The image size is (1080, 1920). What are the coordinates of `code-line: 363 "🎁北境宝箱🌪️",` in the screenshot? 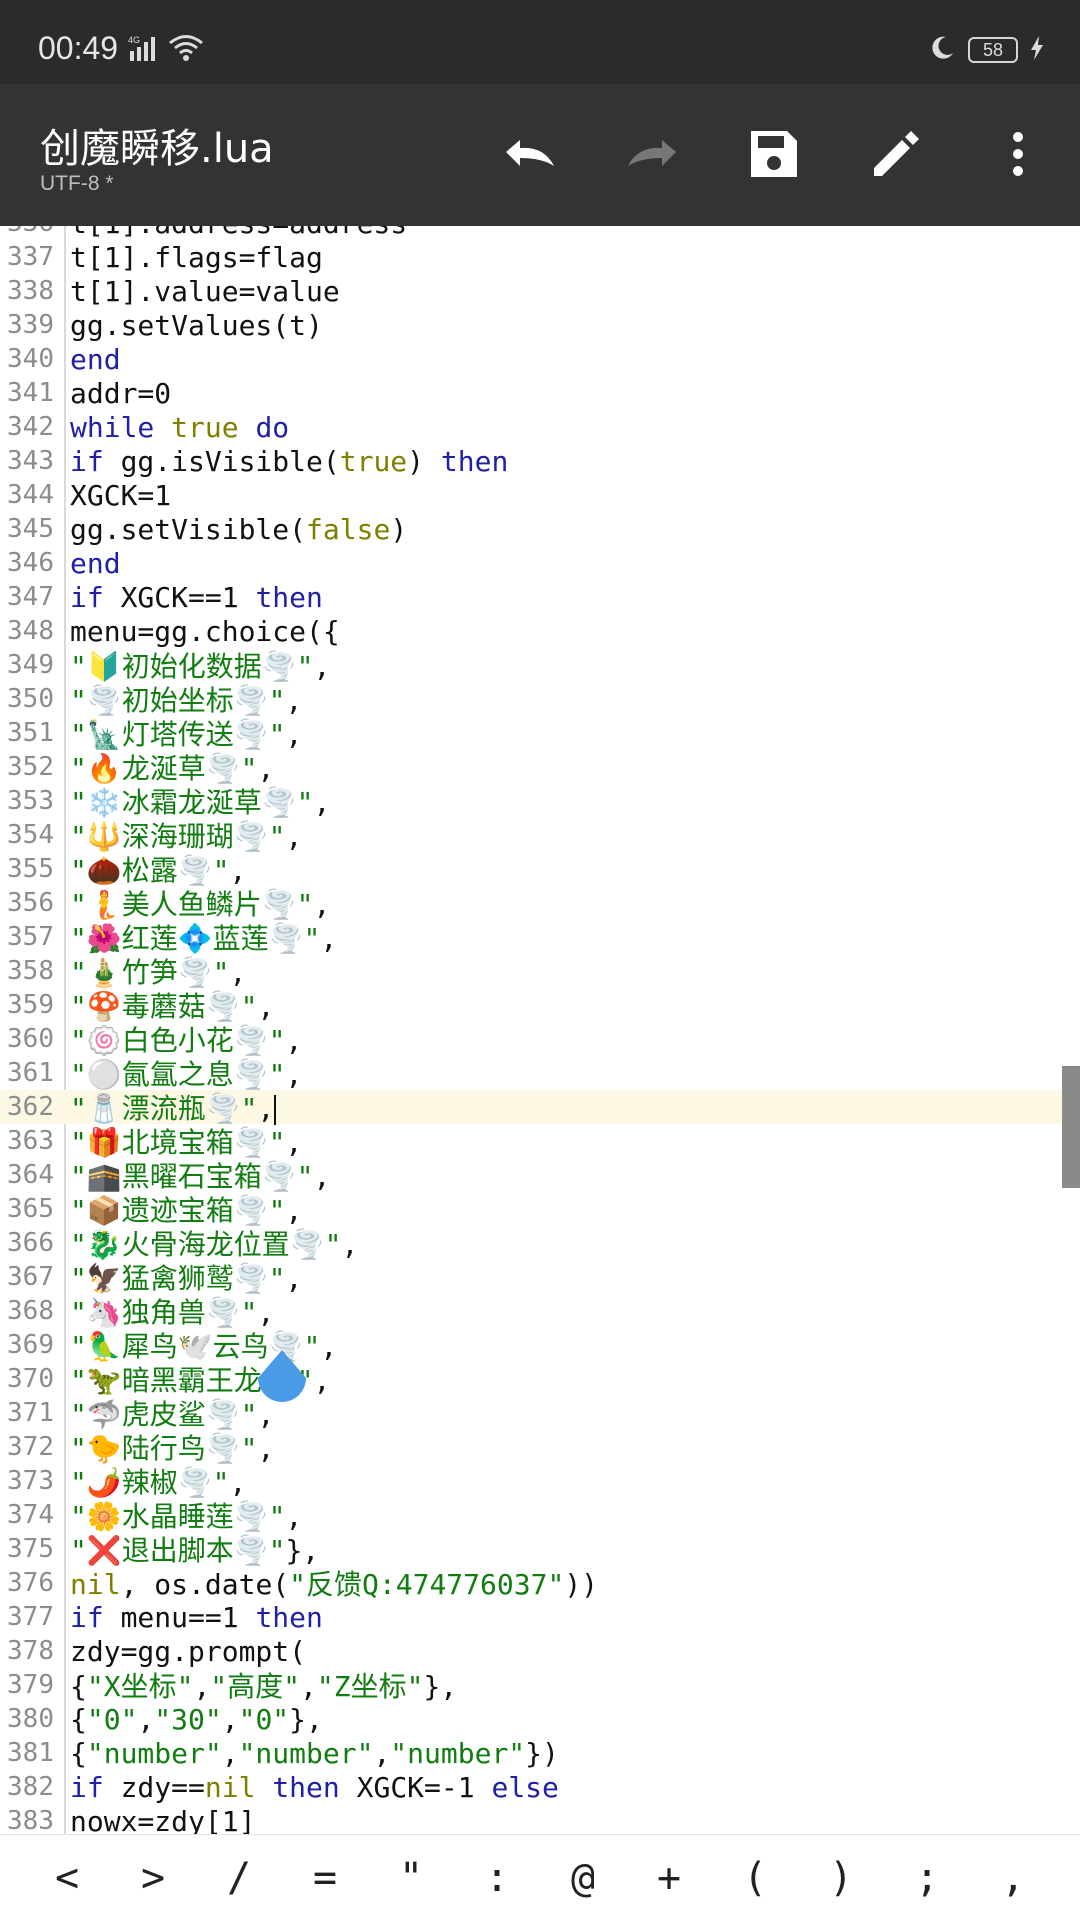 It's located at (540, 1141).